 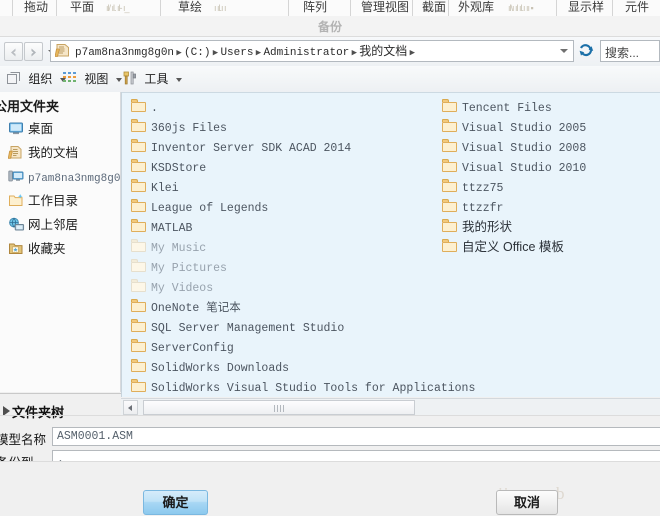 I want to click on file-list-item: OneNote 笔记本, so click(x=186, y=307).